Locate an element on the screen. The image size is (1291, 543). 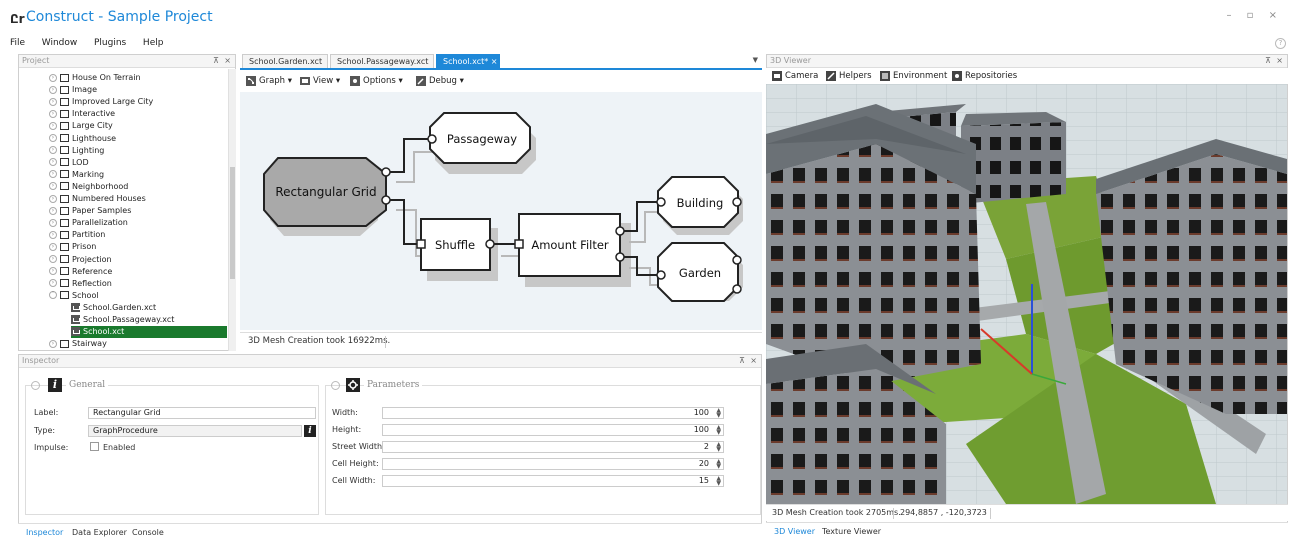
param-cell-height-input: 20 ▲ ▼ is located at coordinates (553, 464).